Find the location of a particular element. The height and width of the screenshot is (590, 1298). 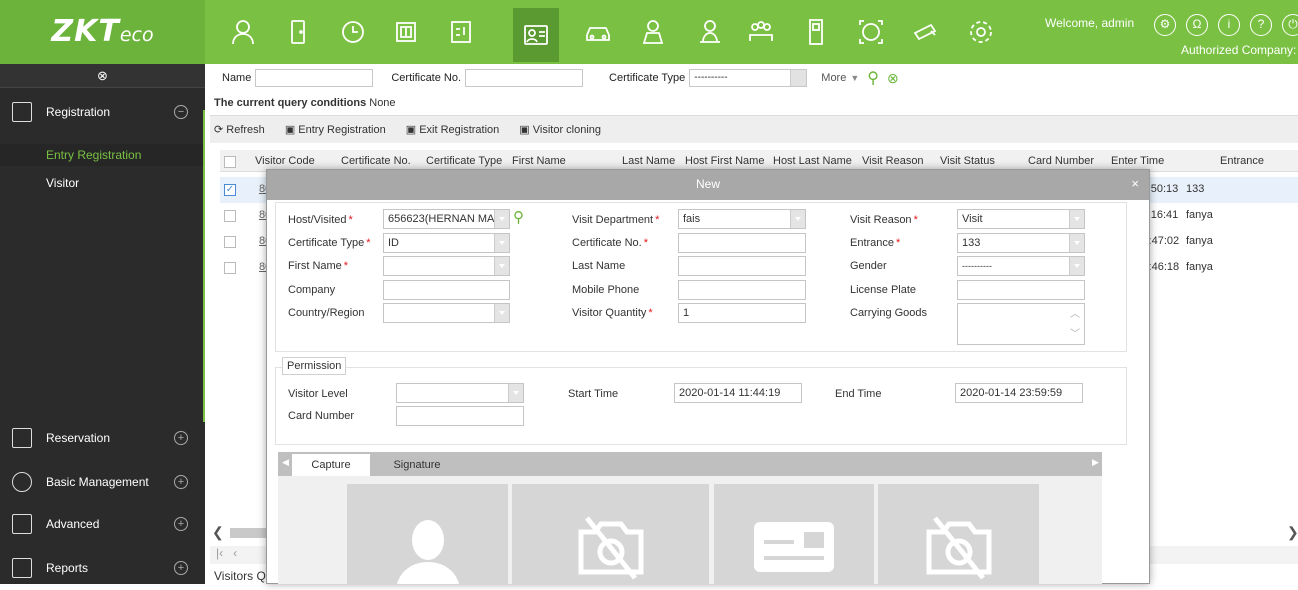

select-all-checkbox is located at coordinates (230, 162).